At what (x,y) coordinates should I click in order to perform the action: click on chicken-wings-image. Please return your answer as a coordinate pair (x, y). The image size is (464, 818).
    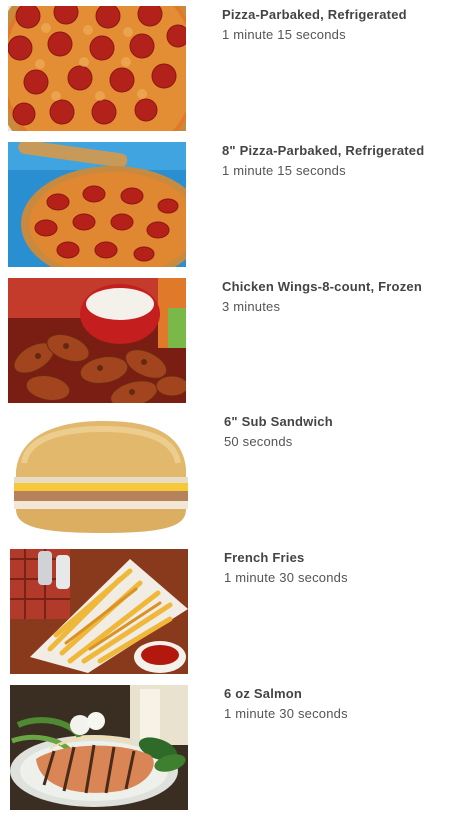
    Looking at the image, I should click on (97, 340).